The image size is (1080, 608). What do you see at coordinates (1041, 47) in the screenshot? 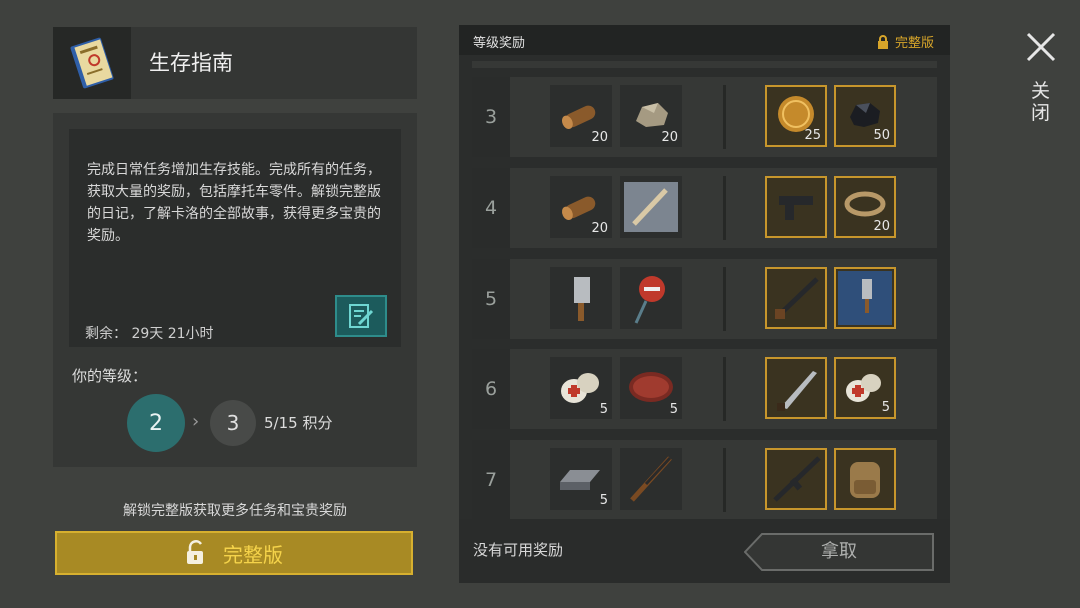
I see `close-icon` at bounding box center [1041, 47].